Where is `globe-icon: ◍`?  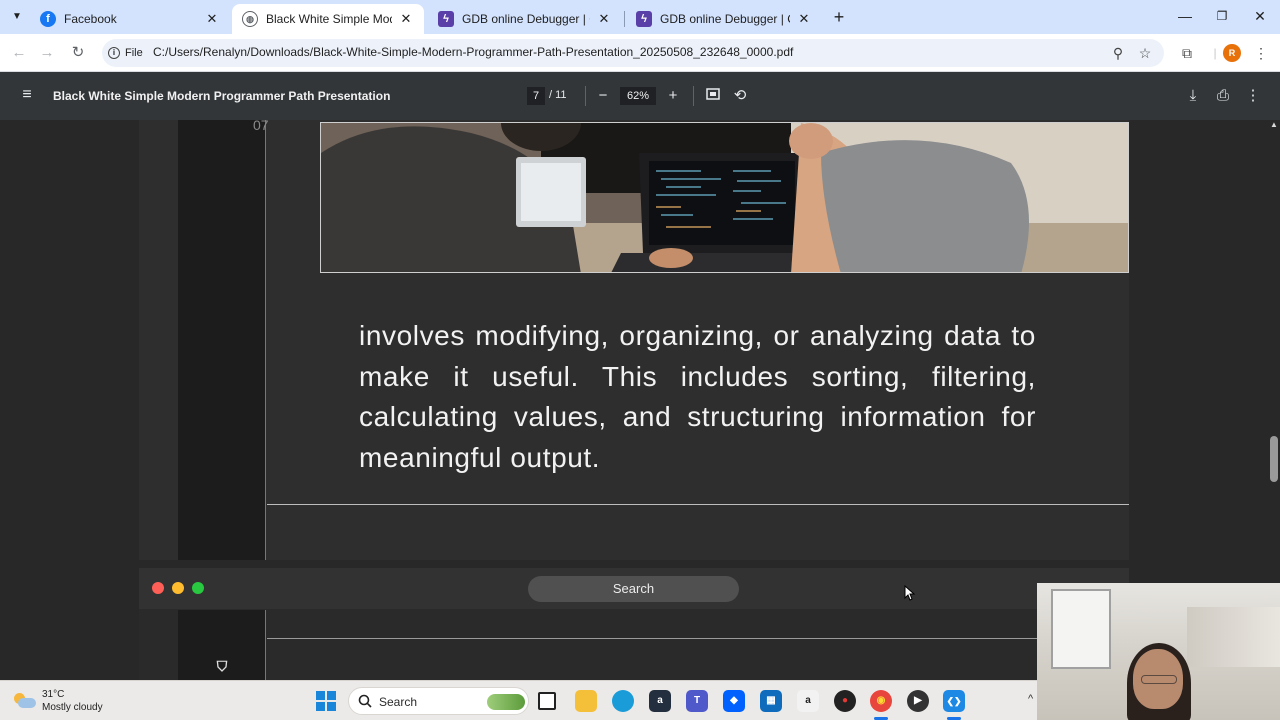 globe-icon: ◍ is located at coordinates (250, 19).